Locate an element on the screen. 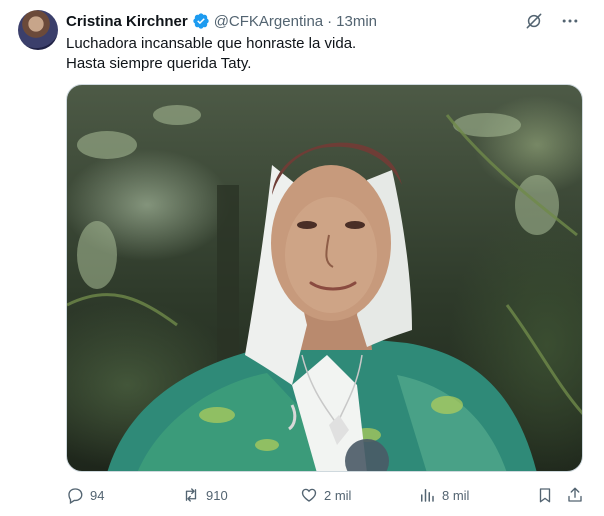  repost-button: 910 is located at coordinates (205, 495).